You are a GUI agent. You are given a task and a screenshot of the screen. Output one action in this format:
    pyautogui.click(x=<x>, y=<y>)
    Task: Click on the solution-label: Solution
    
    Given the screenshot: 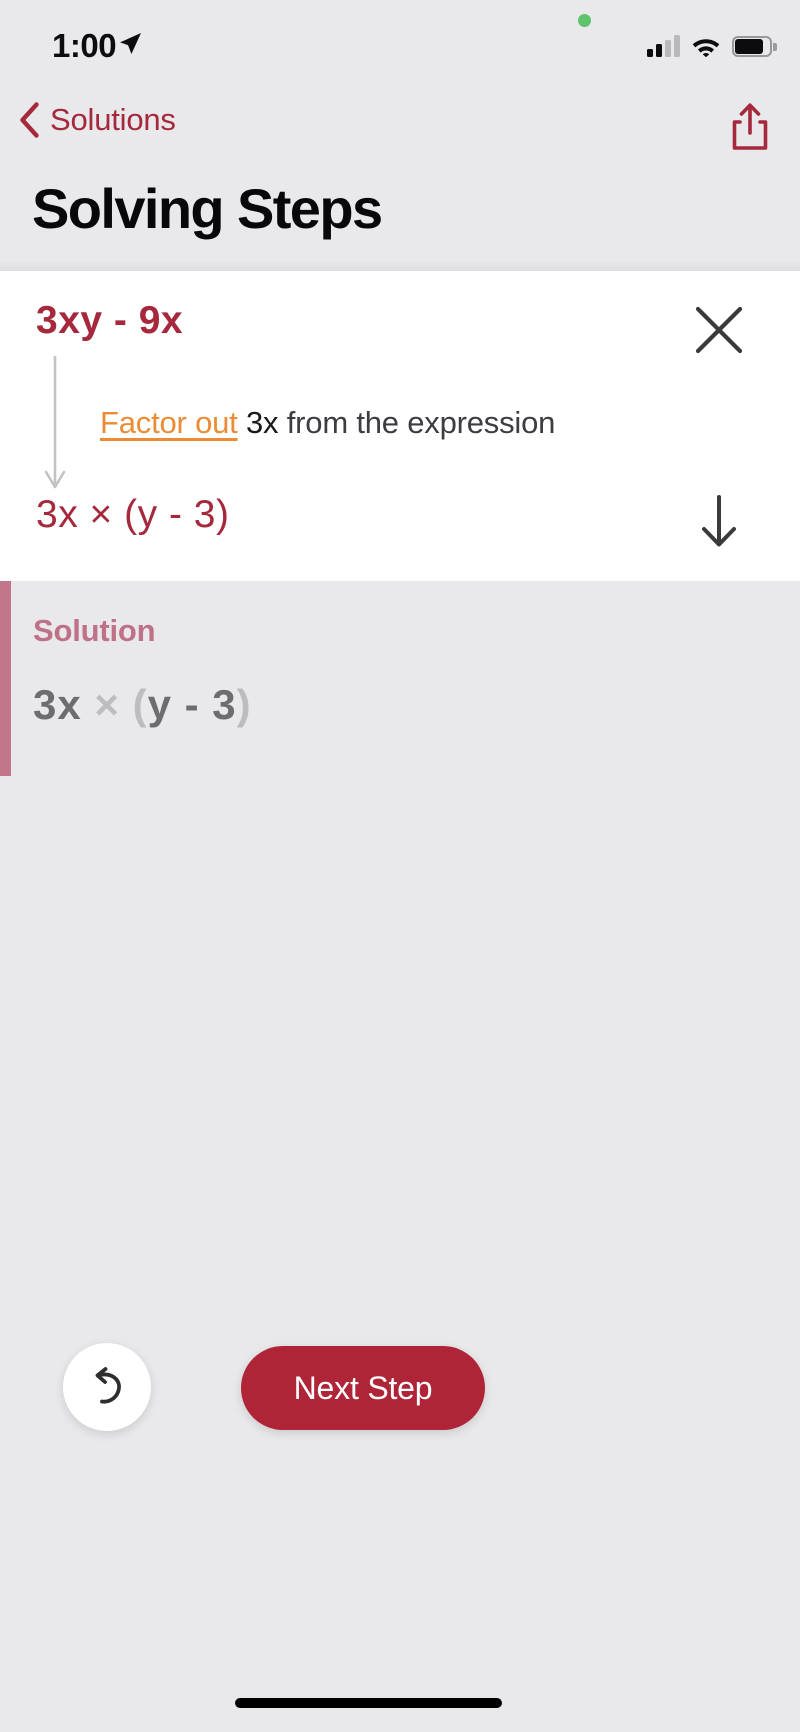 What is the action you would take?
    pyautogui.click(x=94, y=630)
    